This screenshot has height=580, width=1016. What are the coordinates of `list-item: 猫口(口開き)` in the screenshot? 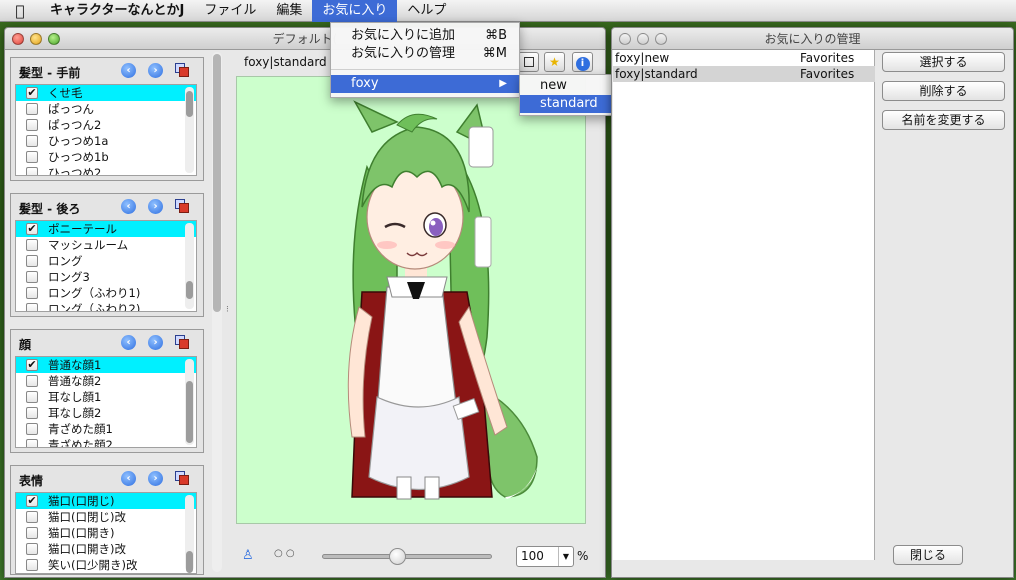 It's located at (106, 533).